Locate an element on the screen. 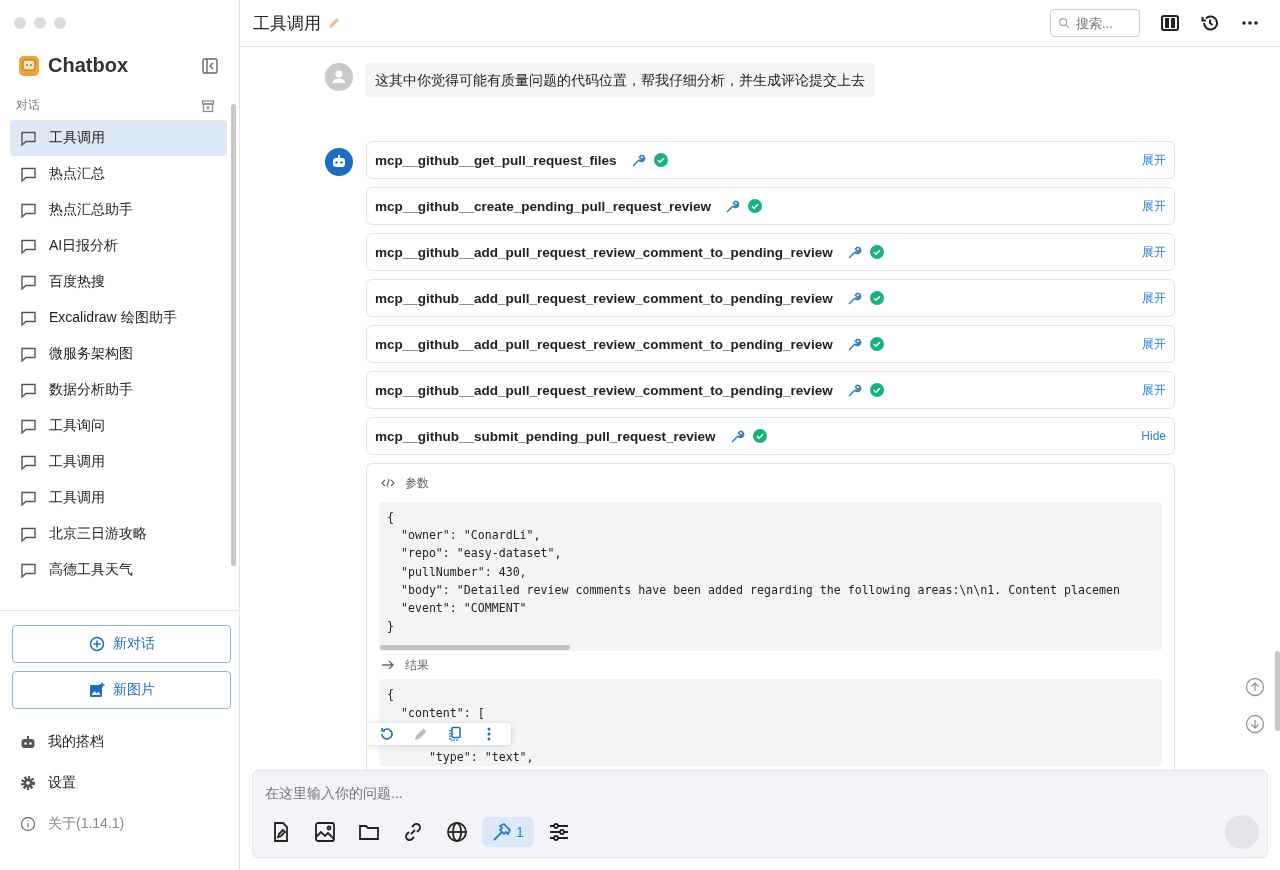 The width and height of the screenshot is (1280, 870). sidebar-link: 设置 is located at coordinates (124, 782).